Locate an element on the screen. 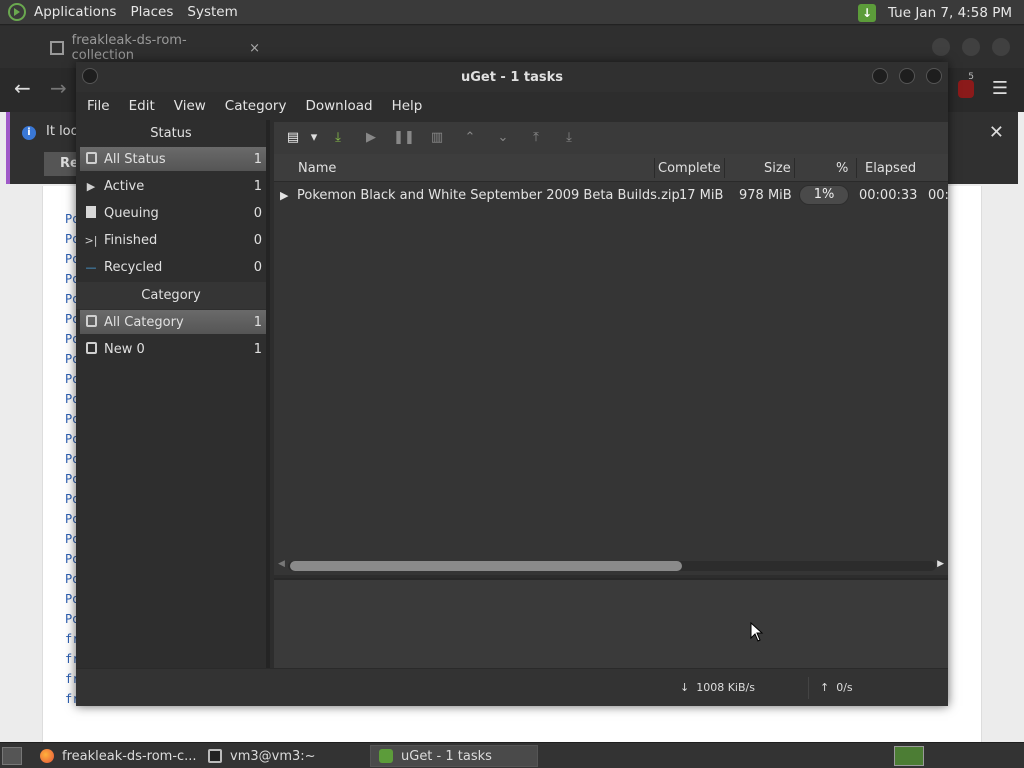 The height and width of the screenshot is (768, 1024). close-icon: × is located at coordinates (254, 48).